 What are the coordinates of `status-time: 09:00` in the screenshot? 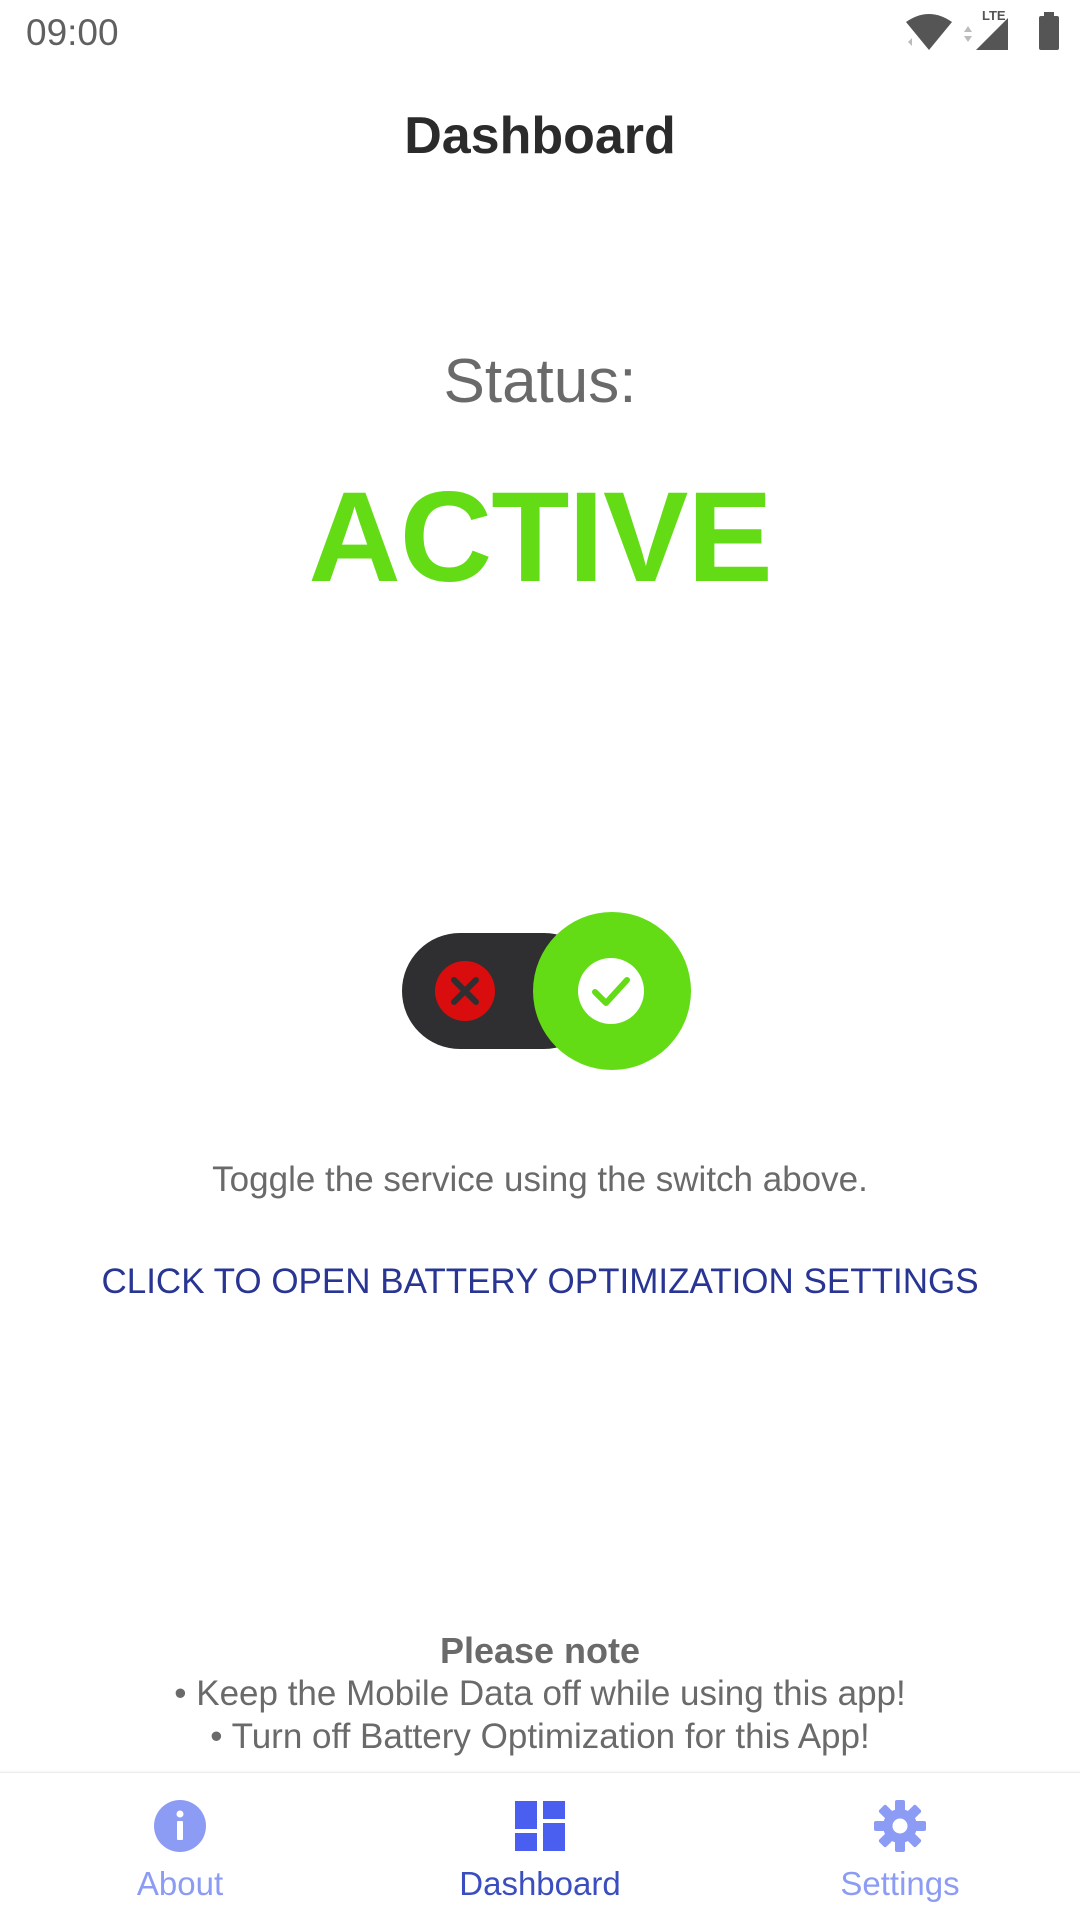 It's located at (72, 32).